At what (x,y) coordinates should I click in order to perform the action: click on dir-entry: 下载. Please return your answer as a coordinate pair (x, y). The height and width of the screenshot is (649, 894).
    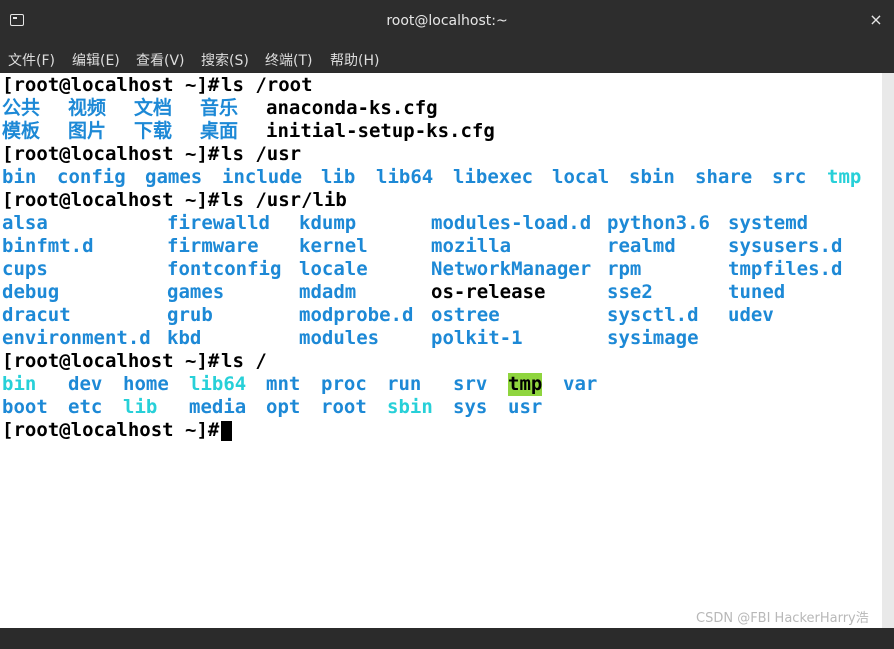
    Looking at the image, I should click on (153, 131).